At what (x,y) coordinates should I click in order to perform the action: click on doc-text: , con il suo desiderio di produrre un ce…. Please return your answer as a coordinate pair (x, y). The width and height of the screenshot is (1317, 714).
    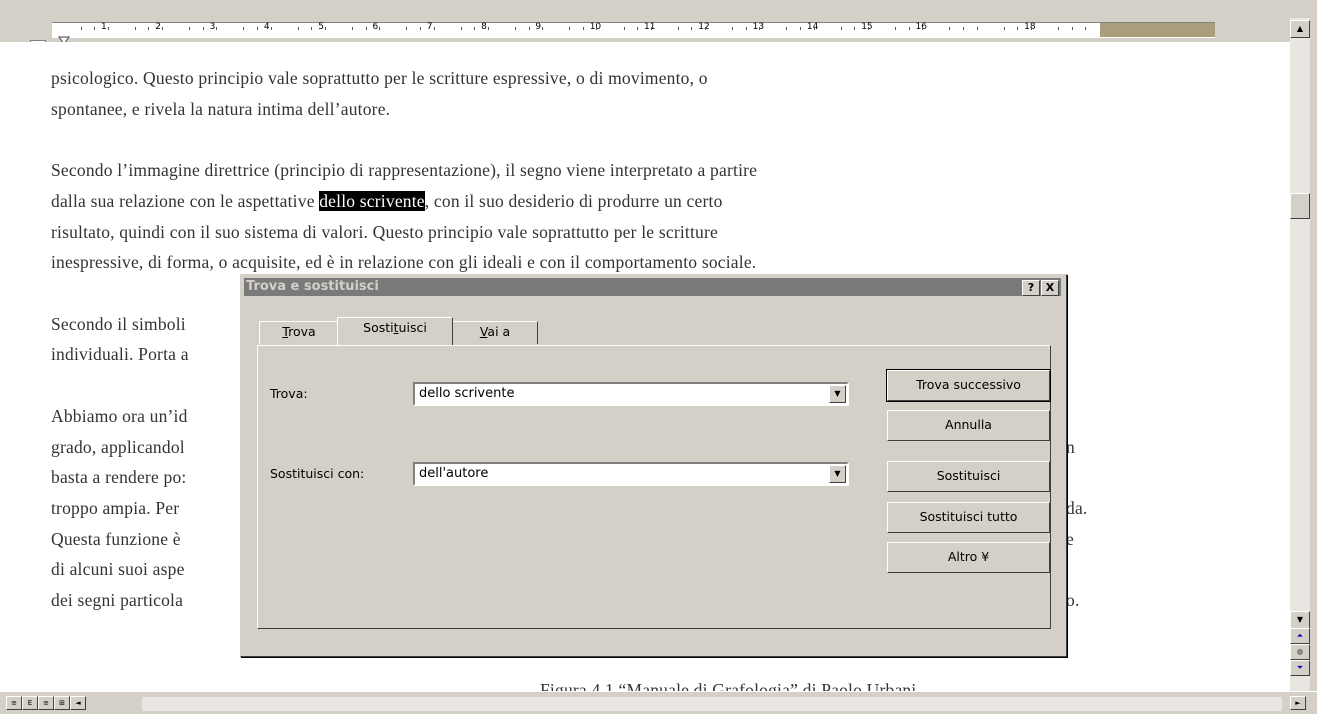
    Looking at the image, I should click on (573, 201).